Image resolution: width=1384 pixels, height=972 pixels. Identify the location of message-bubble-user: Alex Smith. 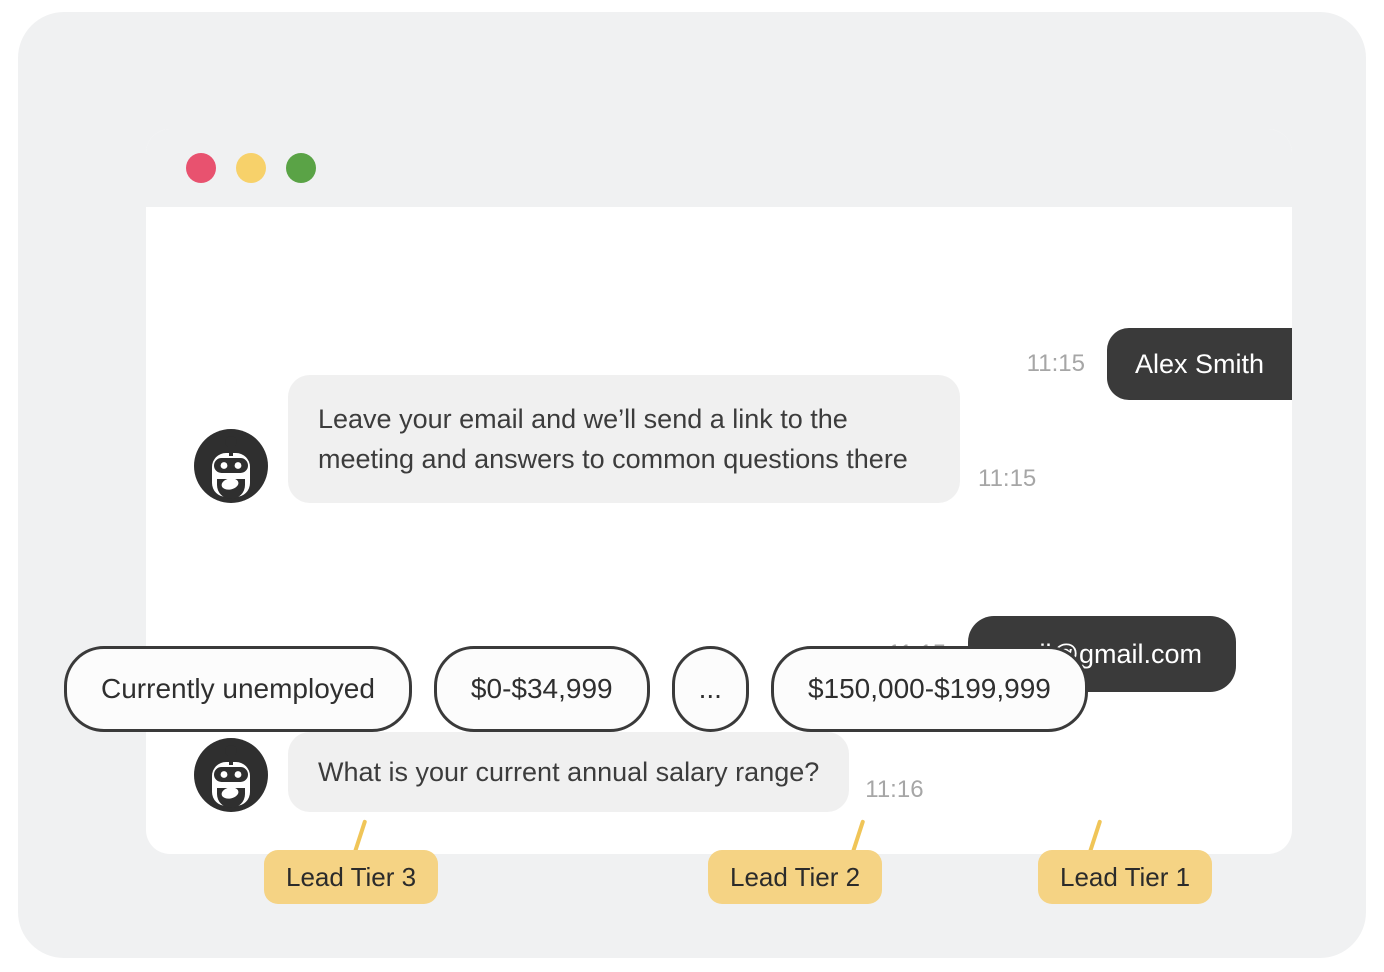
(1199, 364).